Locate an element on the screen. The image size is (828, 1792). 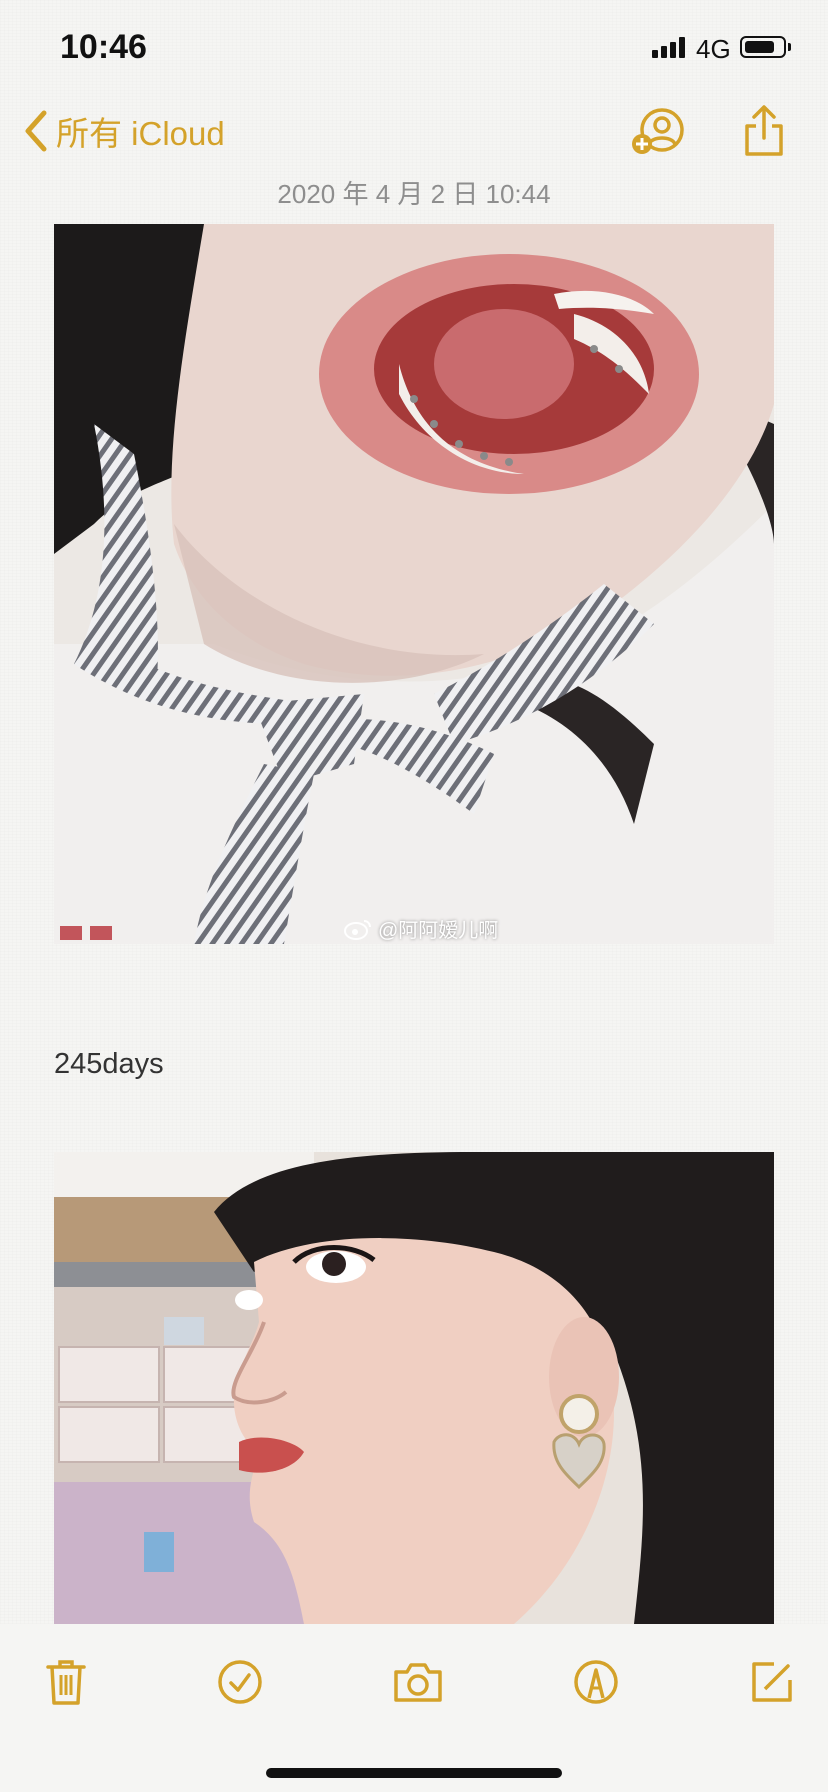
markup-button is located at coordinates (596, 1682).